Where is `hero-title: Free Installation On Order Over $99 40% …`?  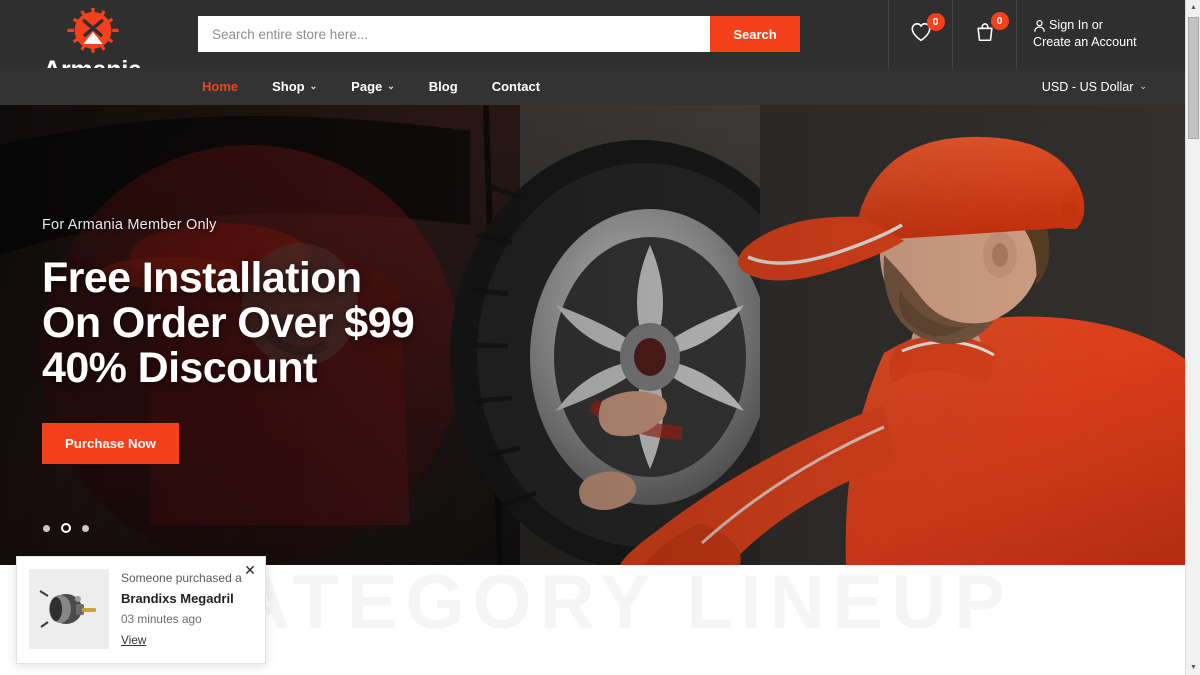 hero-title: Free Installation On Order Over $99 40% … is located at coordinates (228, 323).